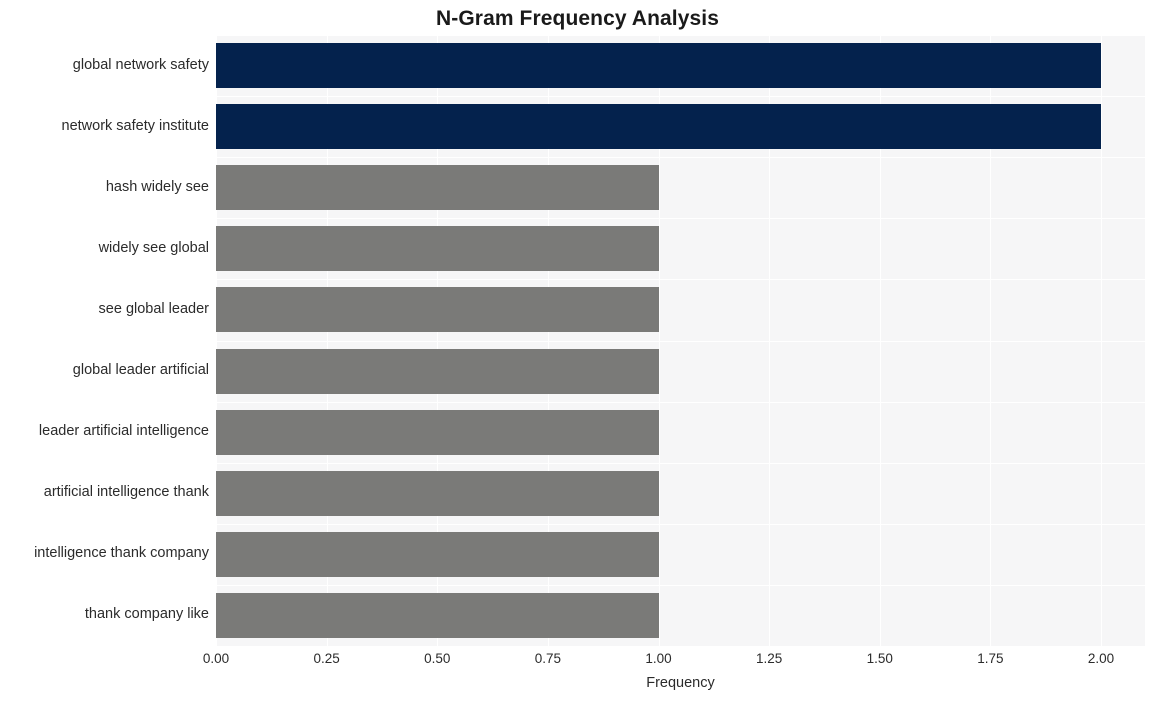 The height and width of the screenshot is (701, 1155). Describe the element at coordinates (157, 187) in the screenshot. I see `y-axis-tick-label: hash widely see` at that location.